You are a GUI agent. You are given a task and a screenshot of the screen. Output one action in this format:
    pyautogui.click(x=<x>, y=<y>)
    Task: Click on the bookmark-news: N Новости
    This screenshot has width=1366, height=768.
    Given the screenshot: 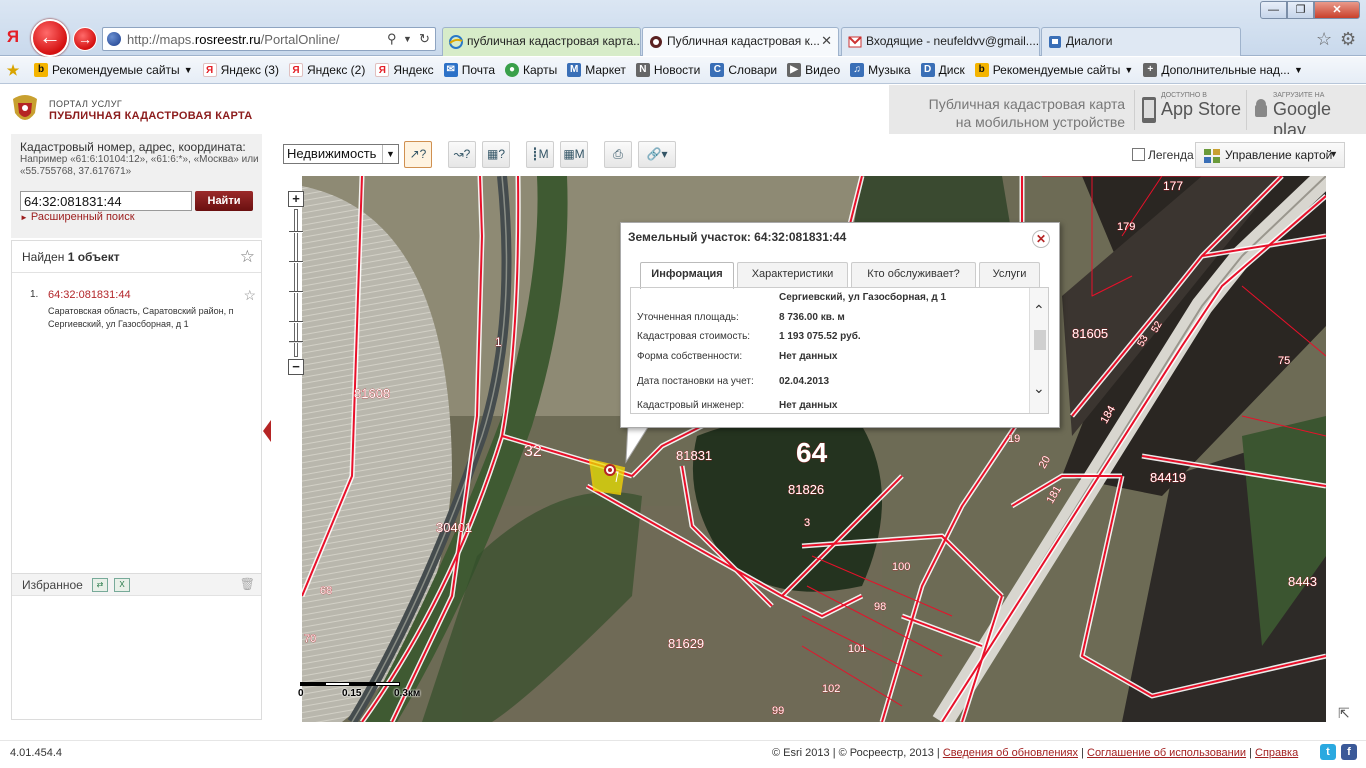 What is the action you would take?
    pyautogui.click(x=667, y=70)
    